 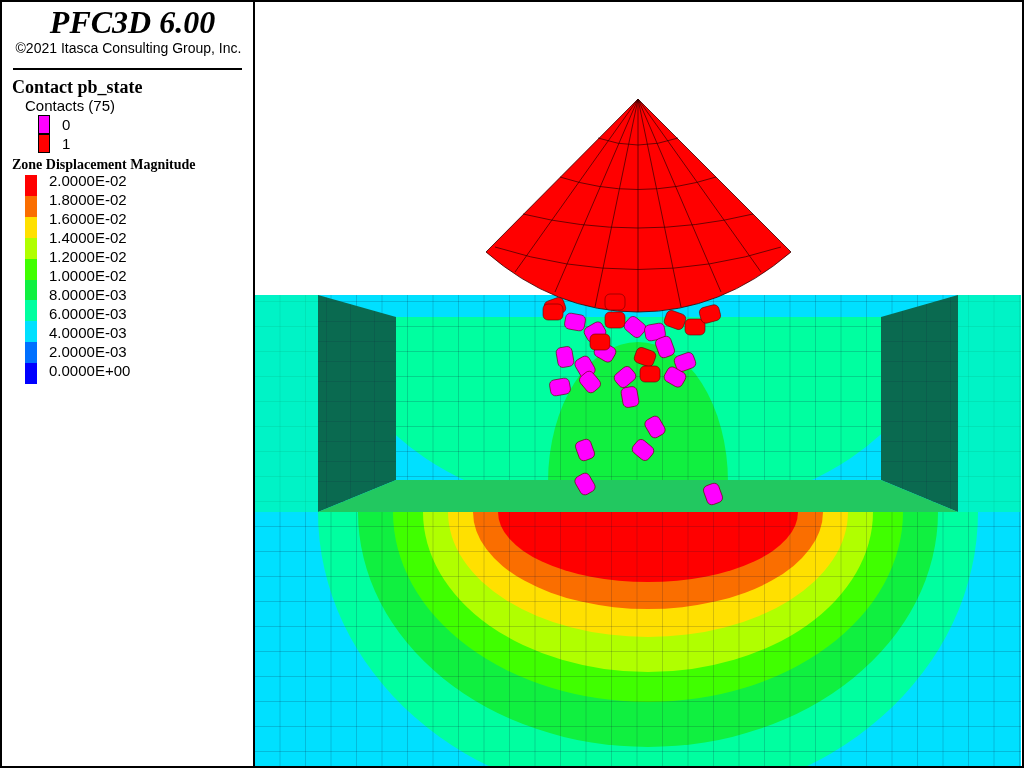 I want to click on legend-value: 1.4000E-02, so click(x=88, y=237).